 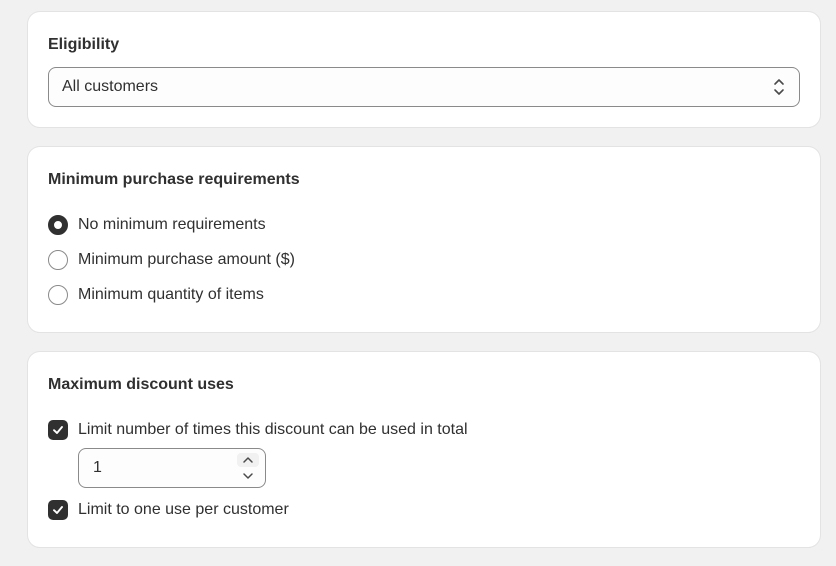 I want to click on radio-label: Minimum purchase amount ($), so click(x=186, y=259).